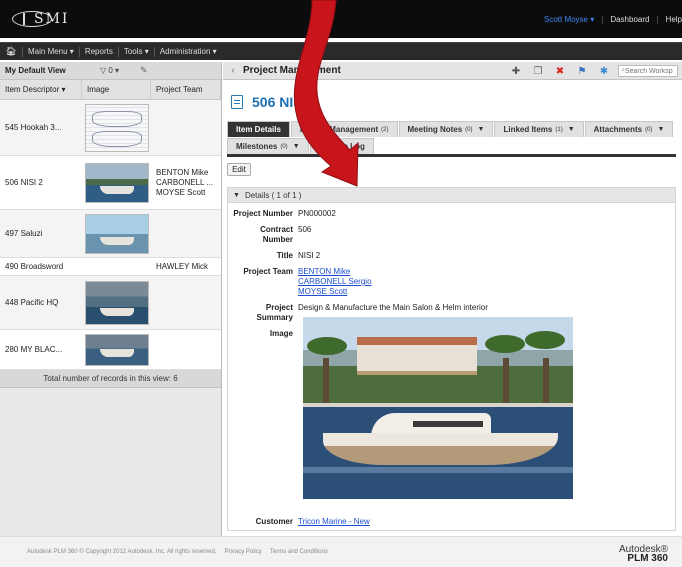 This screenshot has width=682, height=567. I want to click on field-label: Image, so click(281, 333).